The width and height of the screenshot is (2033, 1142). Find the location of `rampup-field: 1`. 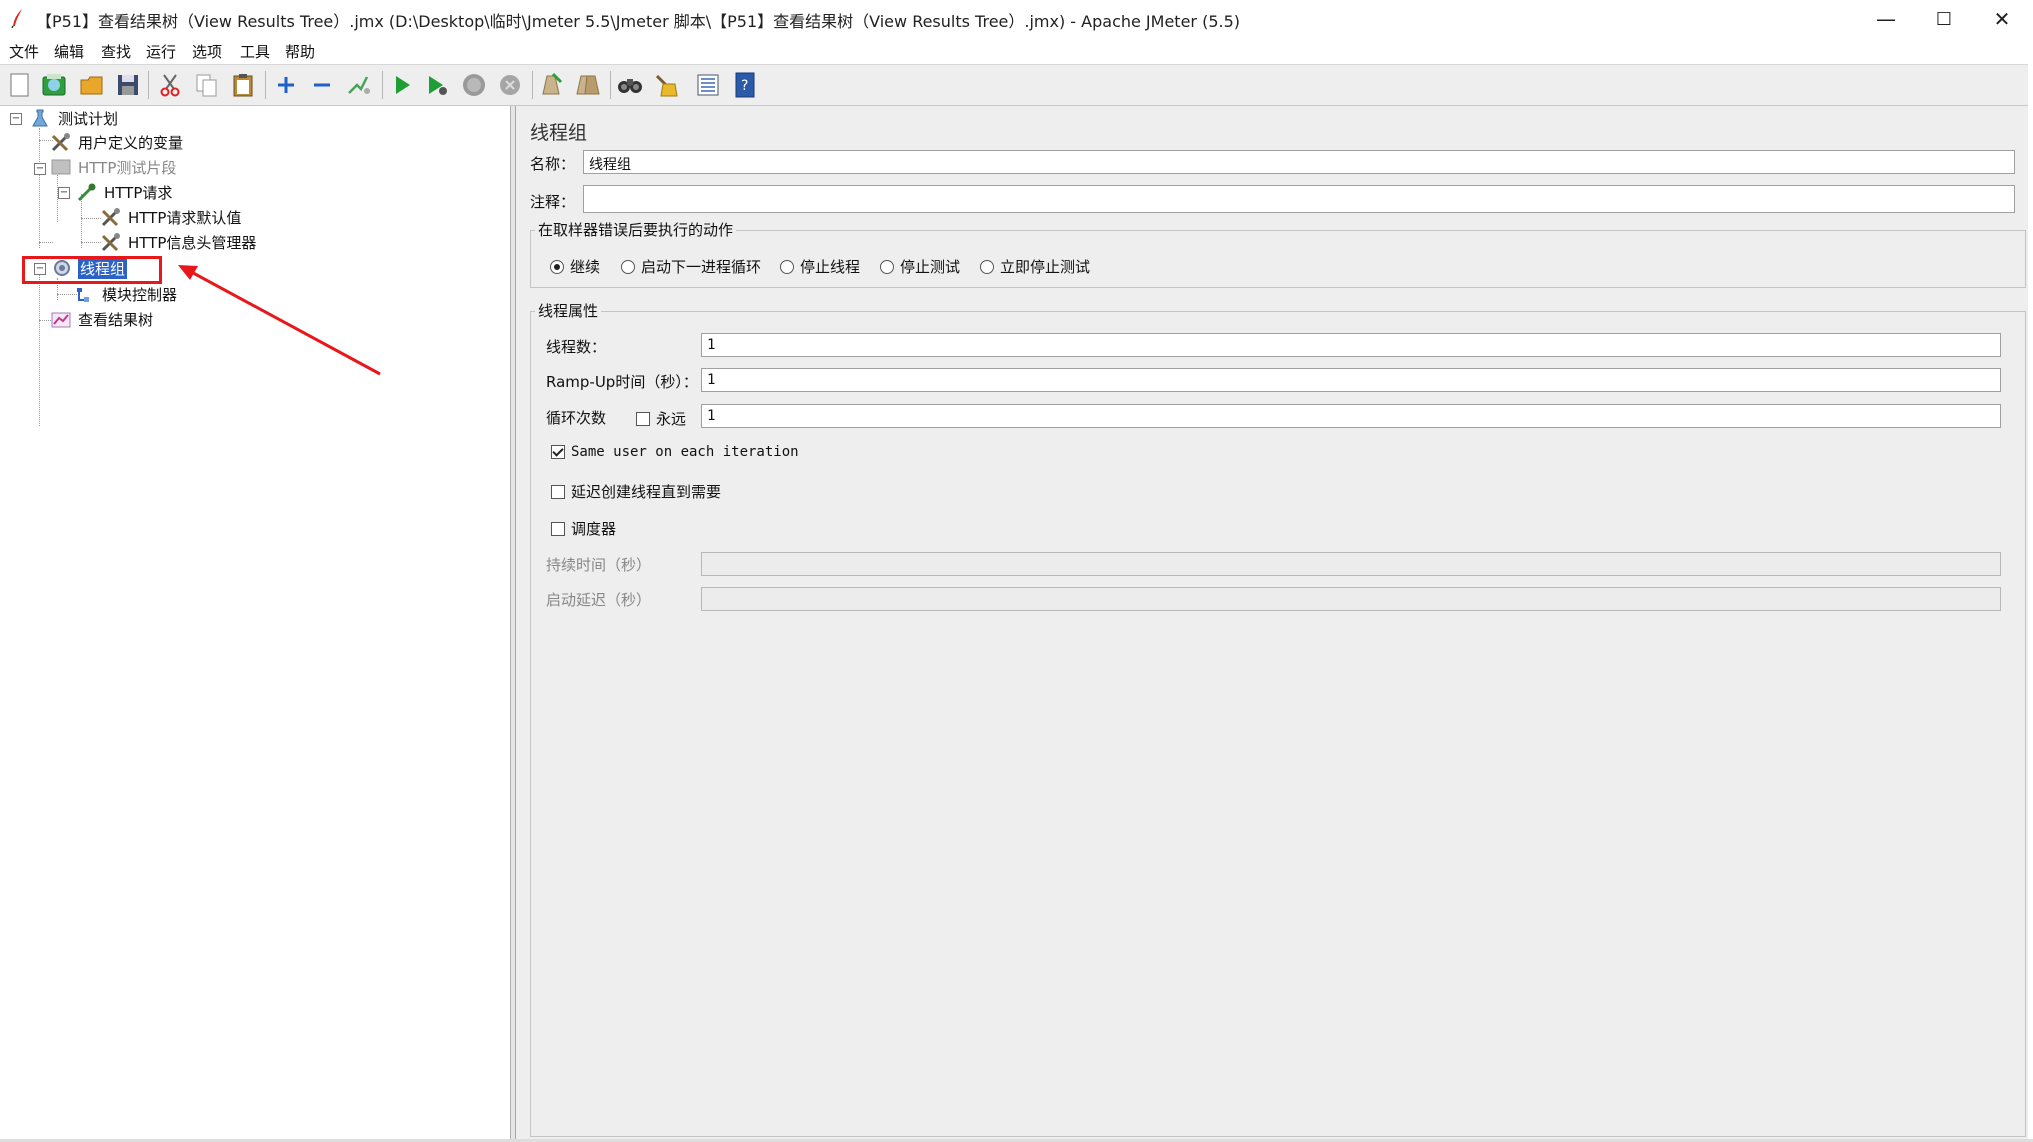

rampup-field: 1 is located at coordinates (1351, 380).